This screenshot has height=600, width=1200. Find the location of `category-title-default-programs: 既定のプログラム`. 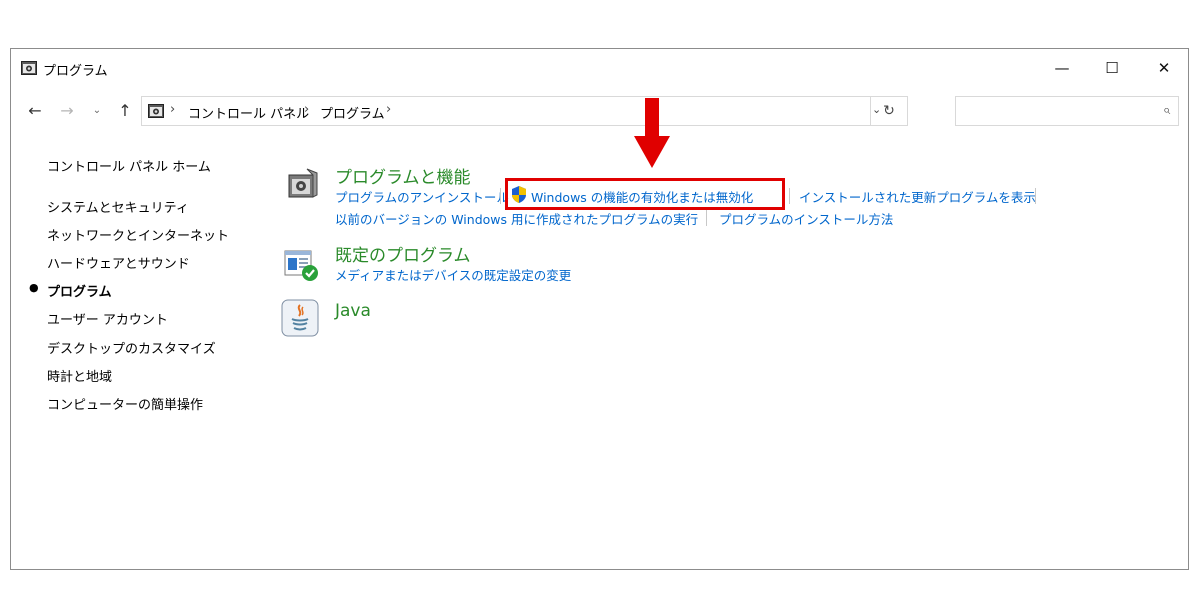

category-title-default-programs: 既定のプログラム is located at coordinates (403, 253).